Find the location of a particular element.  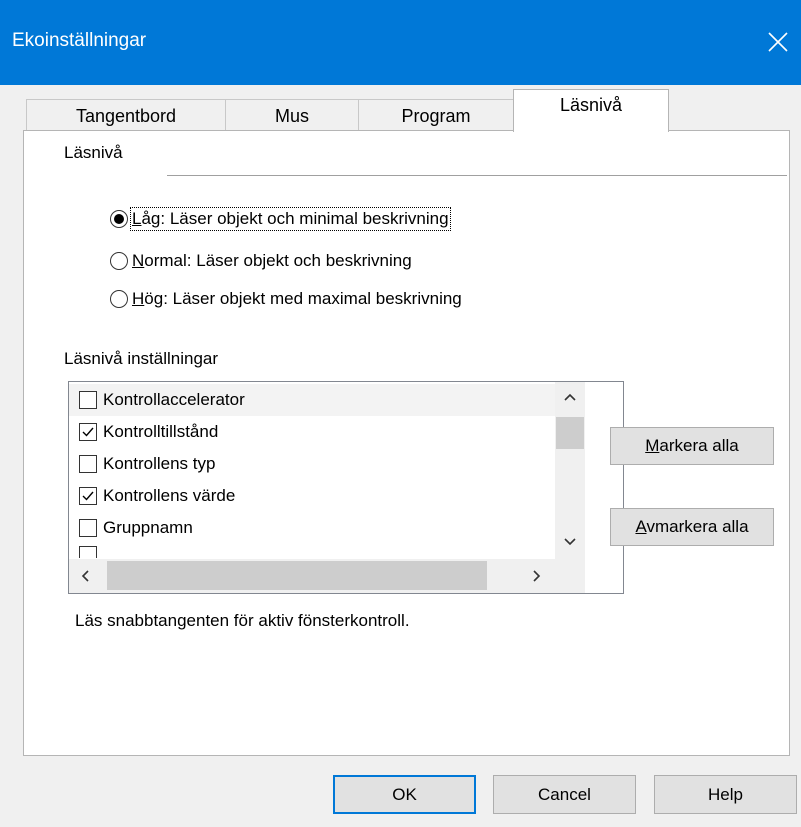

close-button is located at coordinates (778, 42).